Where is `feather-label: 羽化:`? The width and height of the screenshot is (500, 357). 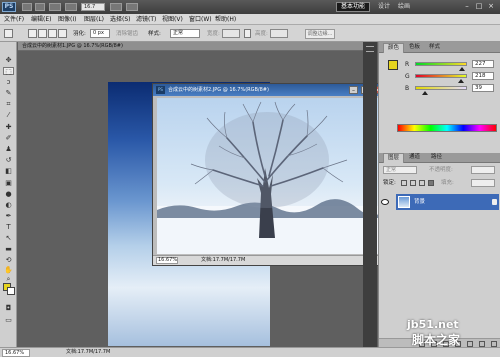 feather-label: 羽化: is located at coordinates (79, 34).